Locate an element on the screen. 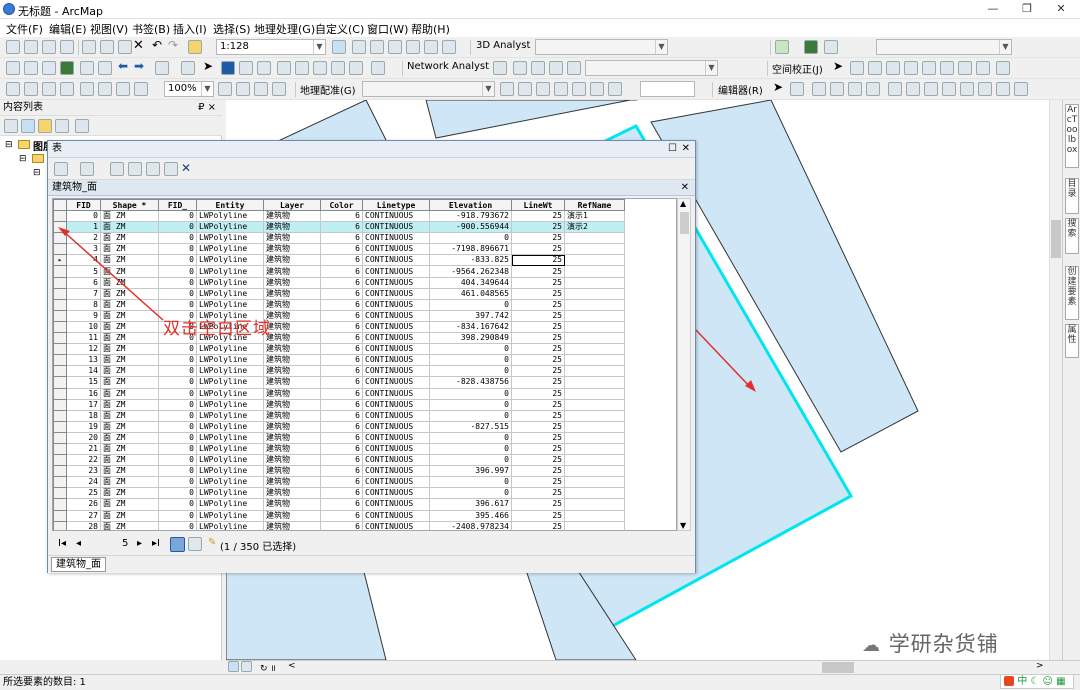 This screenshot has height=690, width=1080. annotation-arrow-line is located at coordinates (113, 275).